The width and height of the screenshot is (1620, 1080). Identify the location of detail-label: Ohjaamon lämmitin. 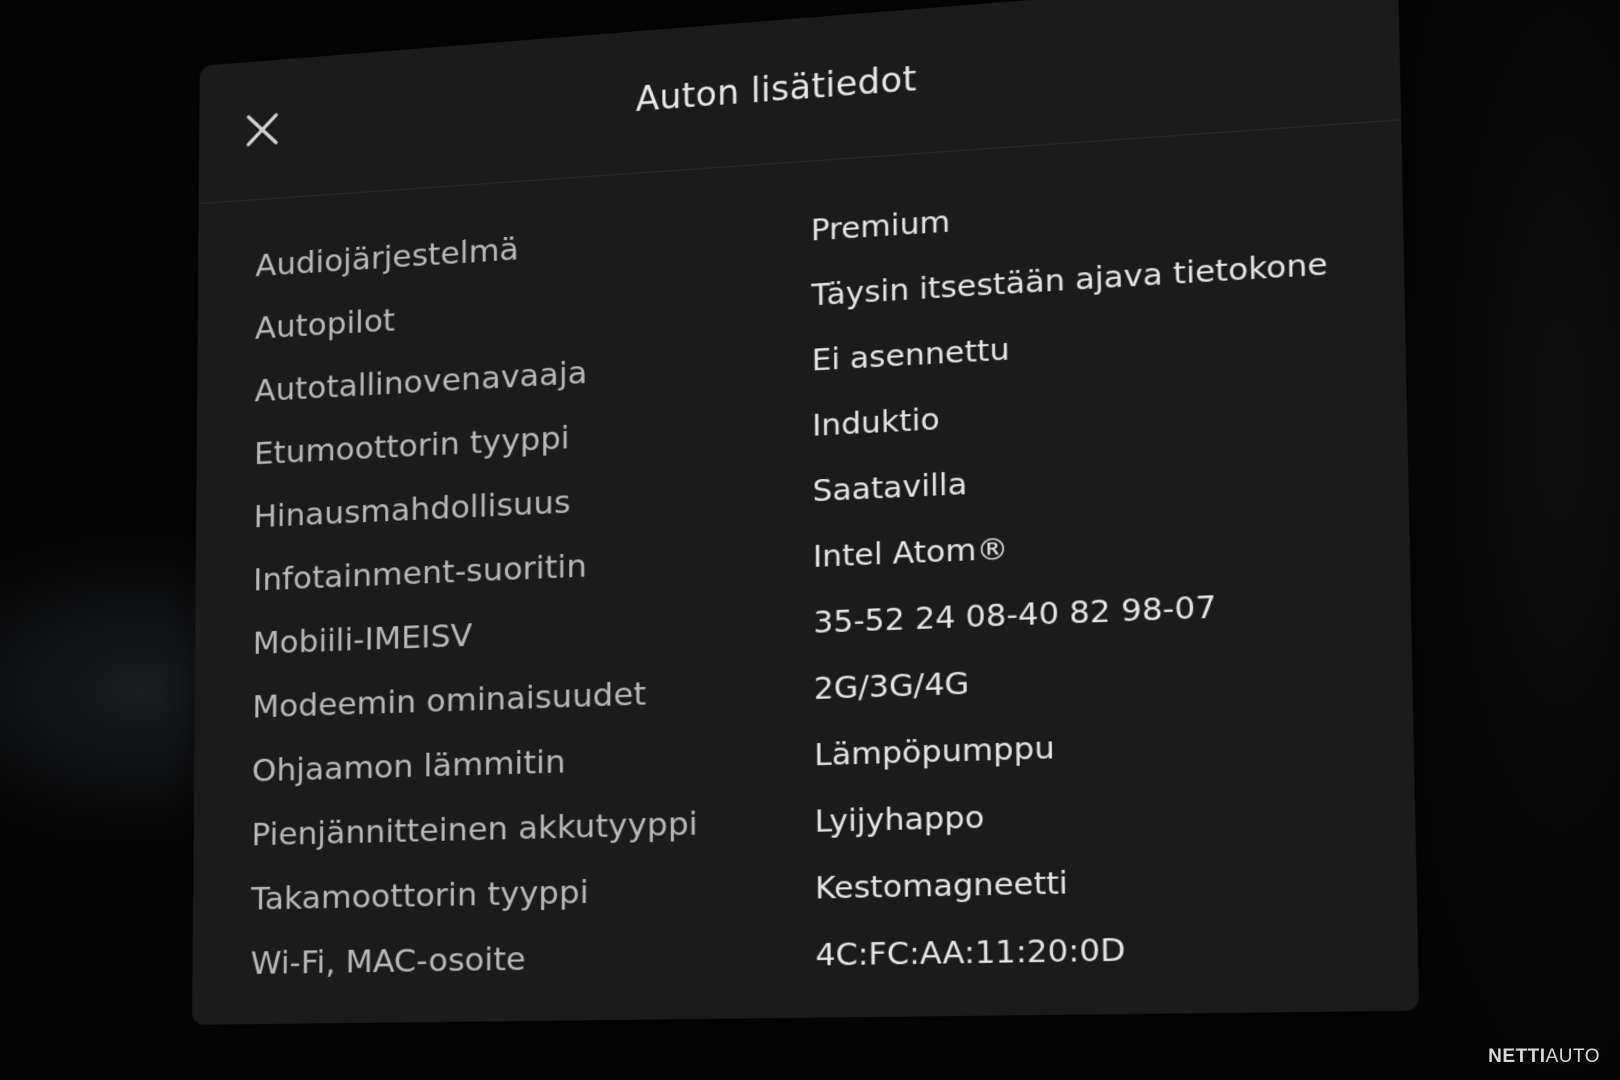
(408, 765).